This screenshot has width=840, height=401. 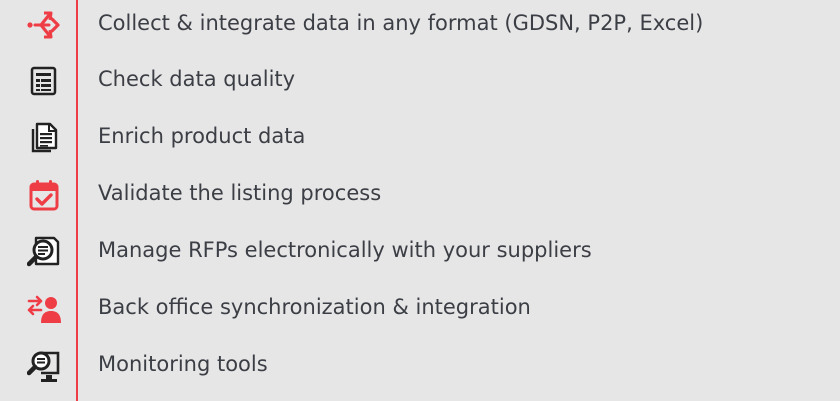 I want to click on user-sync-icon, so click(x=44, y=309).